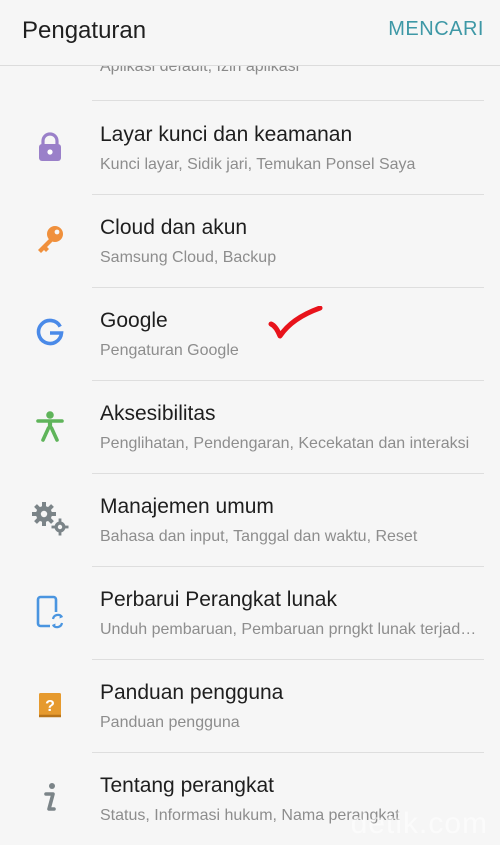 The width and height of the screenshot is (500, 845). What do you see at coordinates (295, 322) in the screenshot?
I see `red-checkmark-annotation-icon` at bounding box center [295, 322].